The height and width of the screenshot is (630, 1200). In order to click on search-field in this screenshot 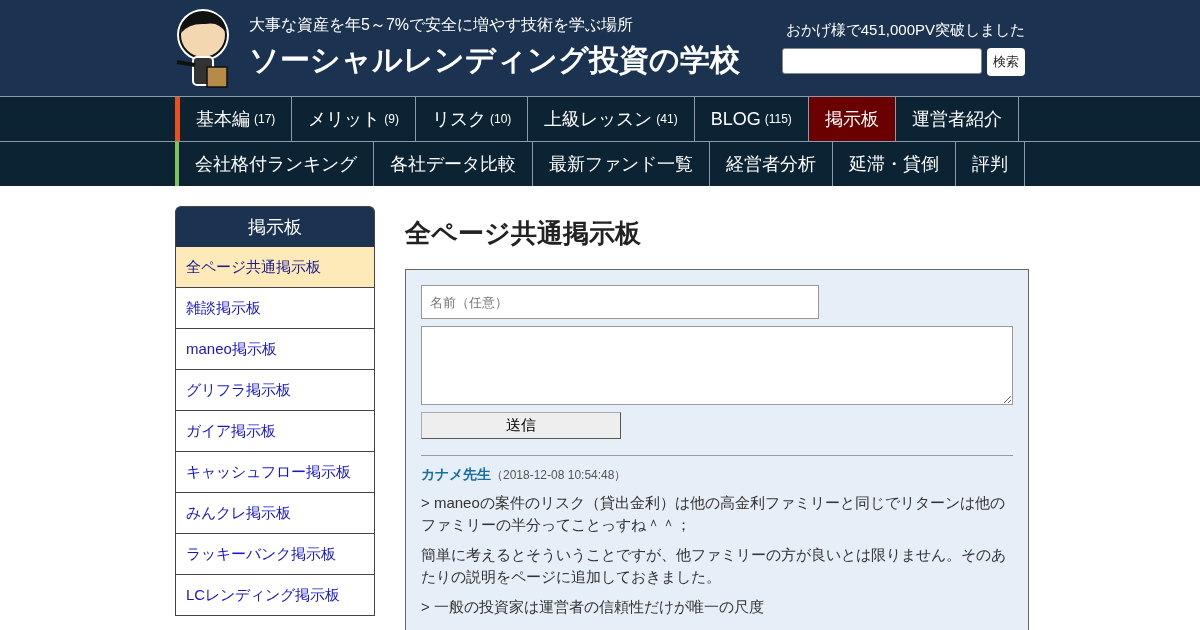, I will do `click(882, 60)`.